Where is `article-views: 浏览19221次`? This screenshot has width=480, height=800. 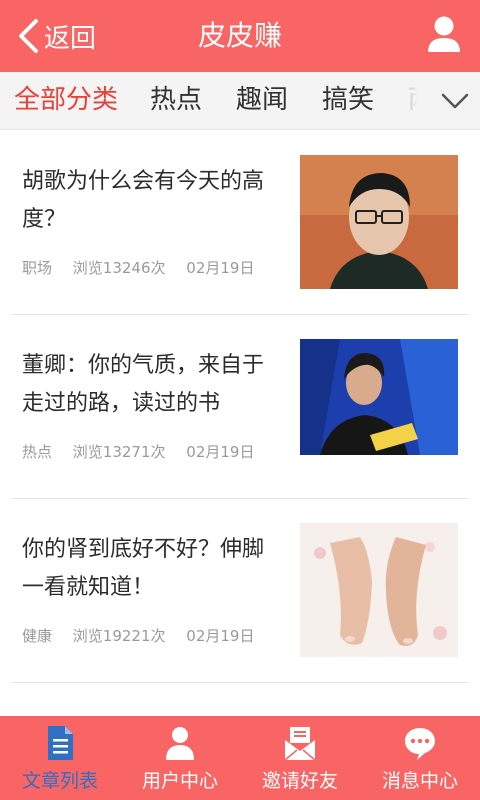
article-views: 浏览19221次 is located at coordinates (119, 636).